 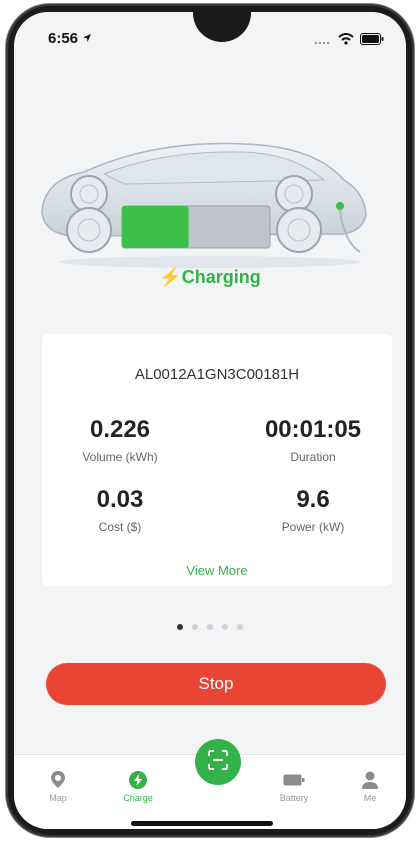 I want to click on stop-button: Stop, so click(x=216, y=684).